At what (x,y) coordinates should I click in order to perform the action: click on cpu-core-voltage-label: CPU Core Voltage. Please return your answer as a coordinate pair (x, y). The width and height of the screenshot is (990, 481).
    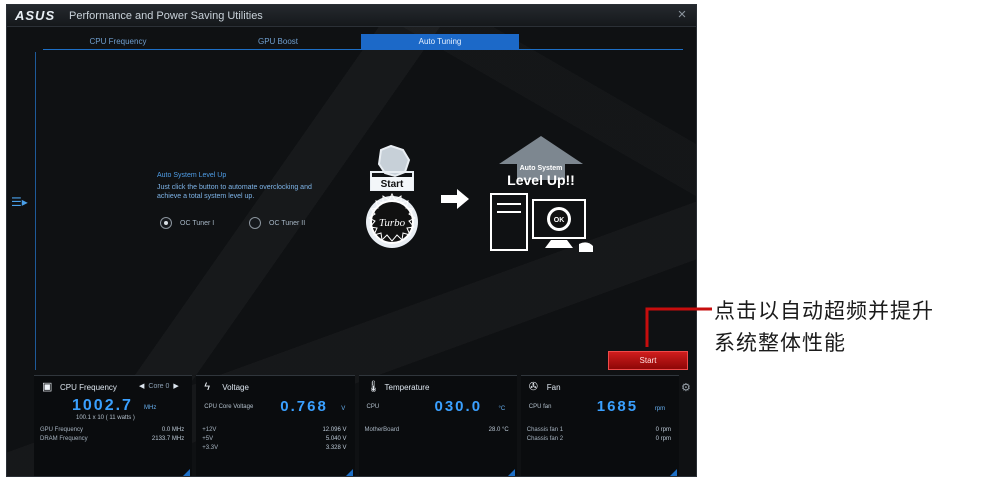
    Looking at the image, I should click on (229, 407).